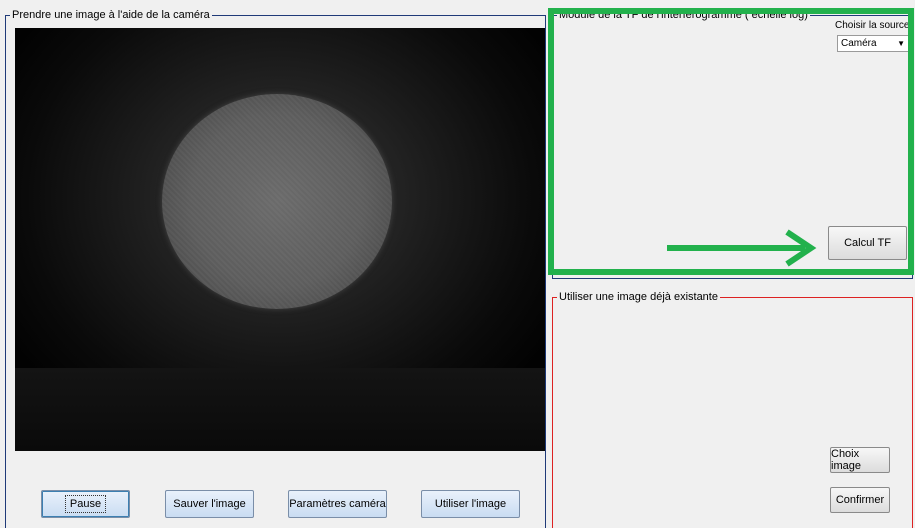 The image size is (915, 528). I want to click on source-select: Caméra ▼, so click(873, 43).